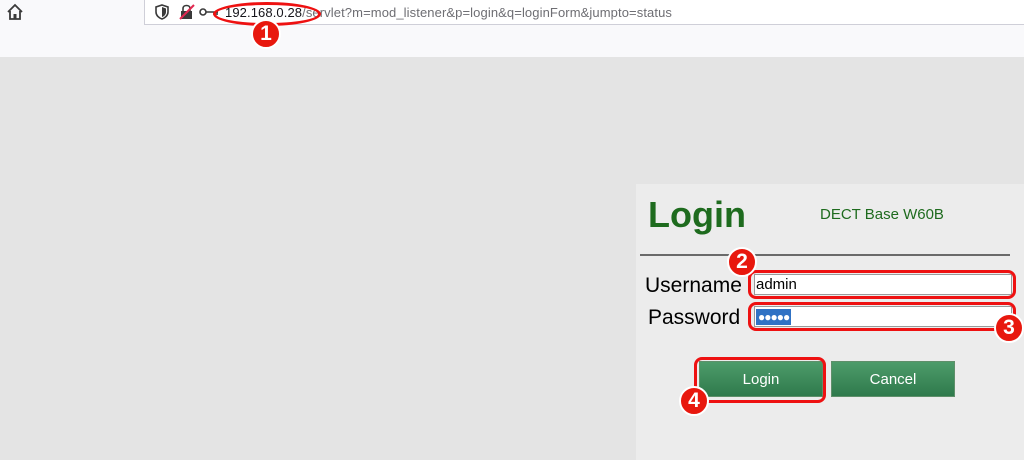 The width and height of the screenshot is (1024, 460). I want to click on annotation-marker-4: 4, so click(694, 401).